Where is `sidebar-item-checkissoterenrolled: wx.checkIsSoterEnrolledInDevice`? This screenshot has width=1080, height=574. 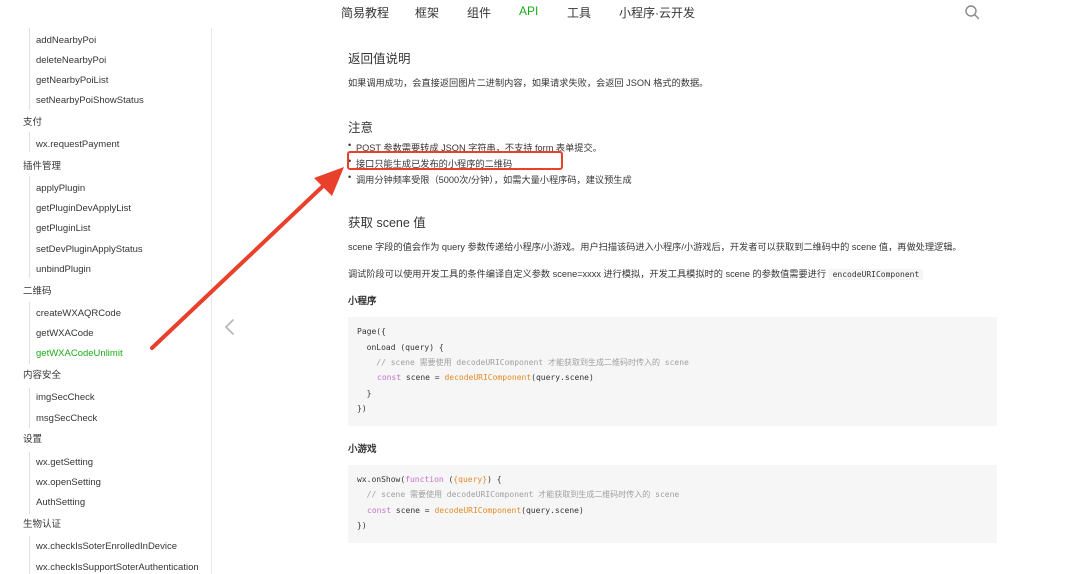 sidebar-item-checkissoterenrolled: wx.checkIsSoterEnrolledInDevice is located at coordinates (105, 547).